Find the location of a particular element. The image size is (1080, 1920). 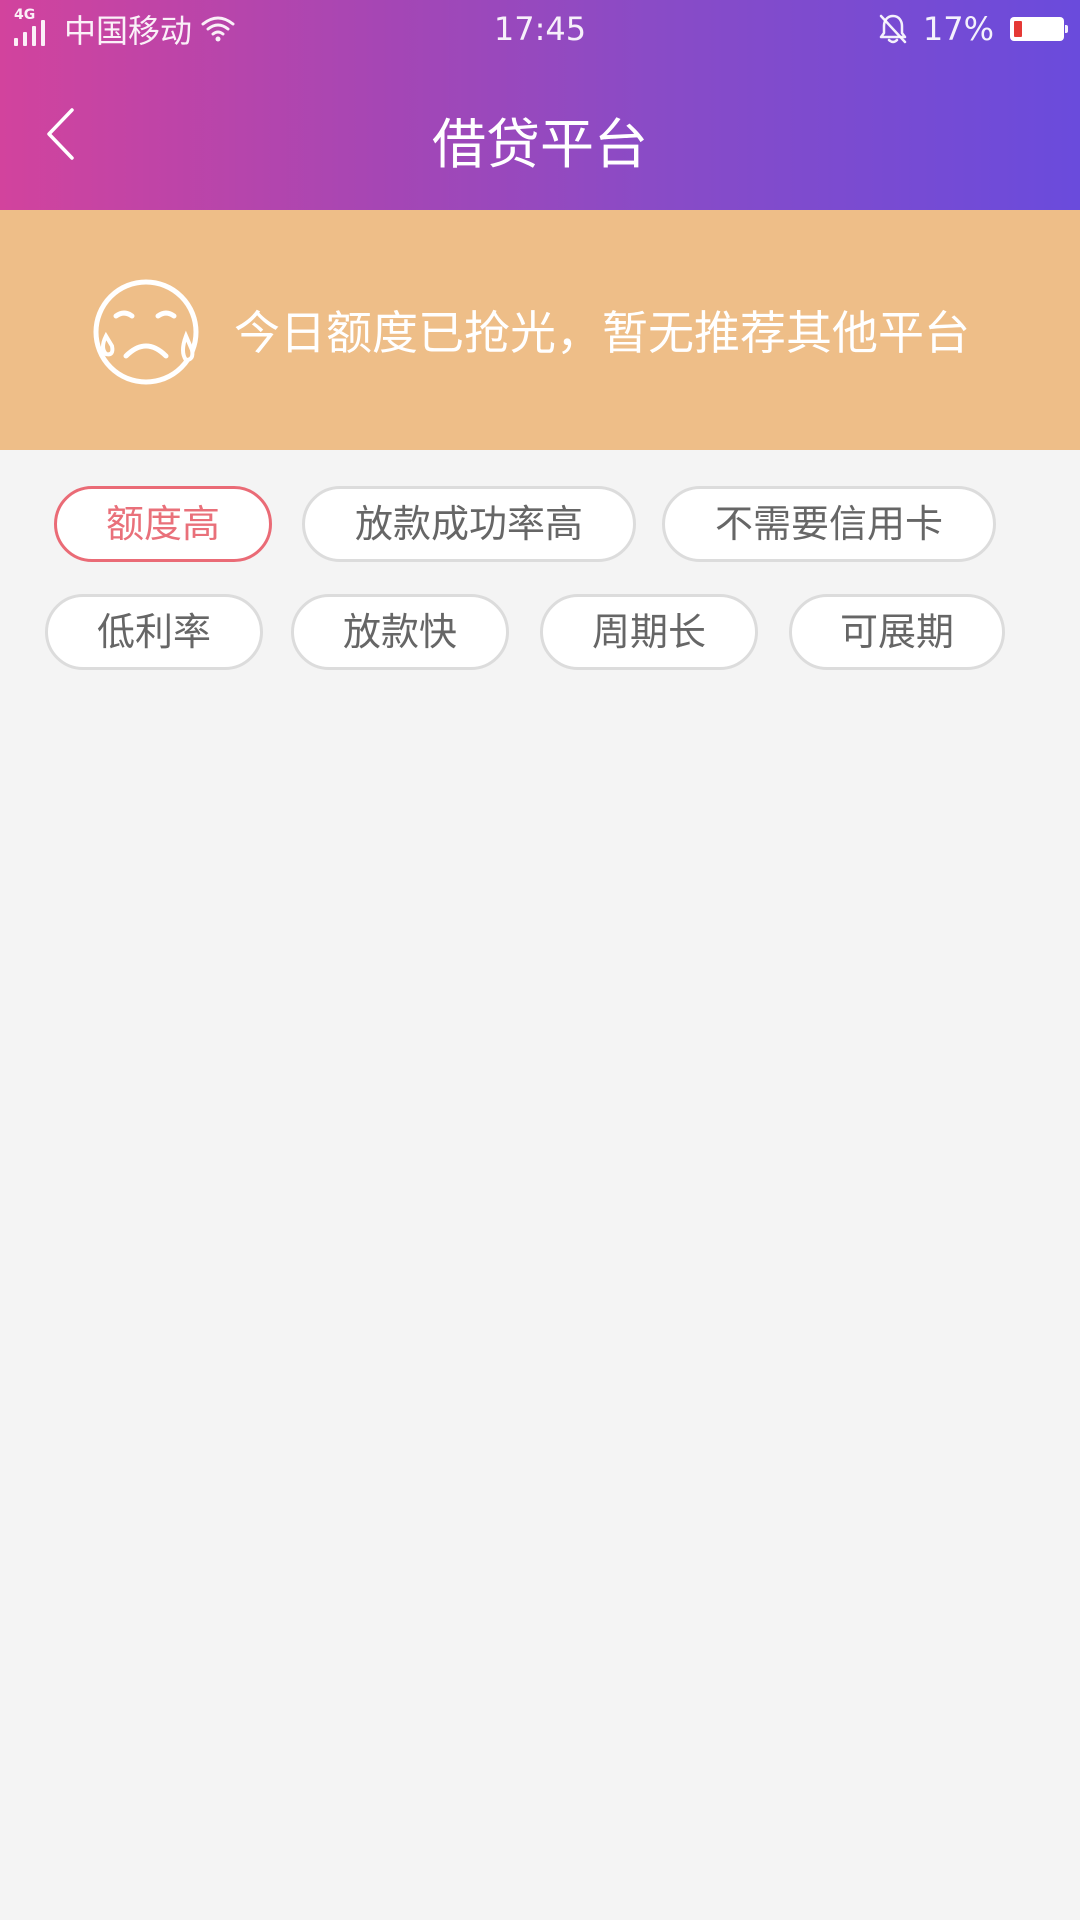

tag-fast-payout: 放款快 is located at coordinates (400, 632).